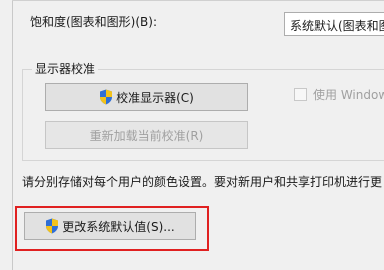 This screenshot has width=384, height=270. Describe the element at coordinates (334, 24) in the screenshot. I see `saturation-dropdown: 系统默认(图表和图形)` at that location.